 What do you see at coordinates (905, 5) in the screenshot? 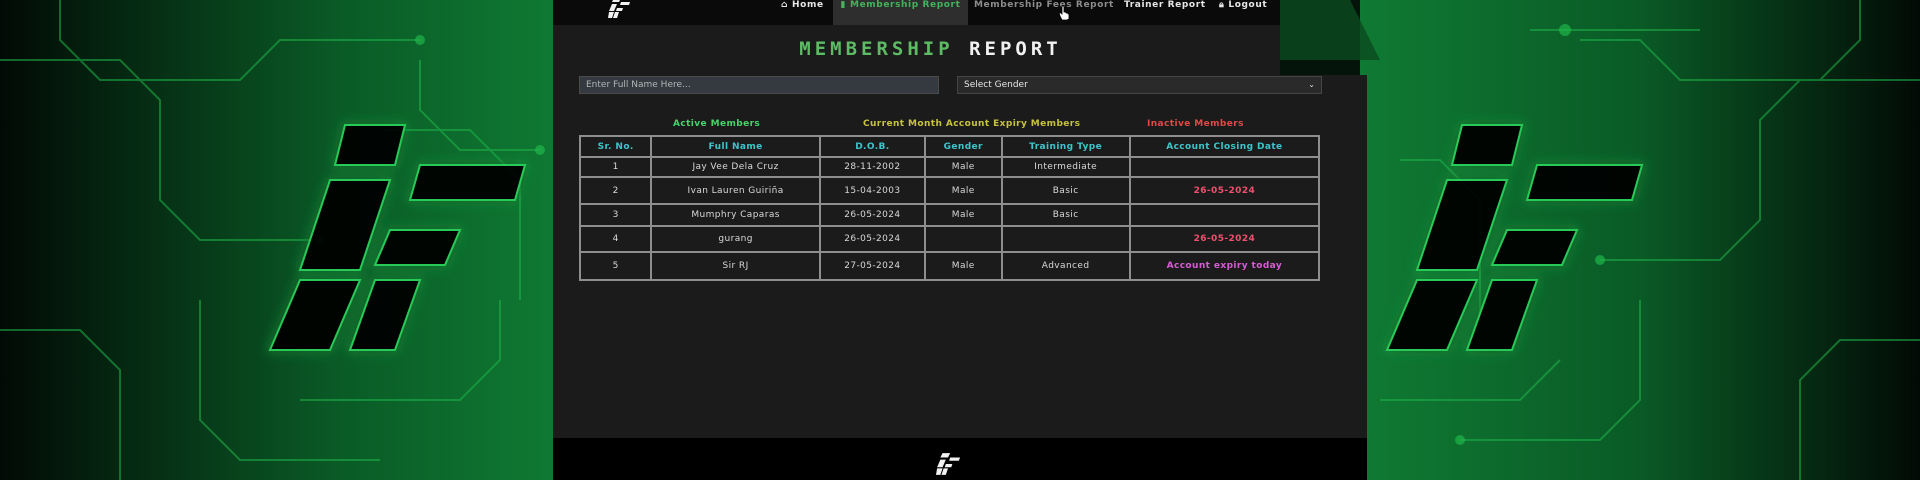
I see `nav-membership-report-label: Membership Report` at bounding box center [905, 5].